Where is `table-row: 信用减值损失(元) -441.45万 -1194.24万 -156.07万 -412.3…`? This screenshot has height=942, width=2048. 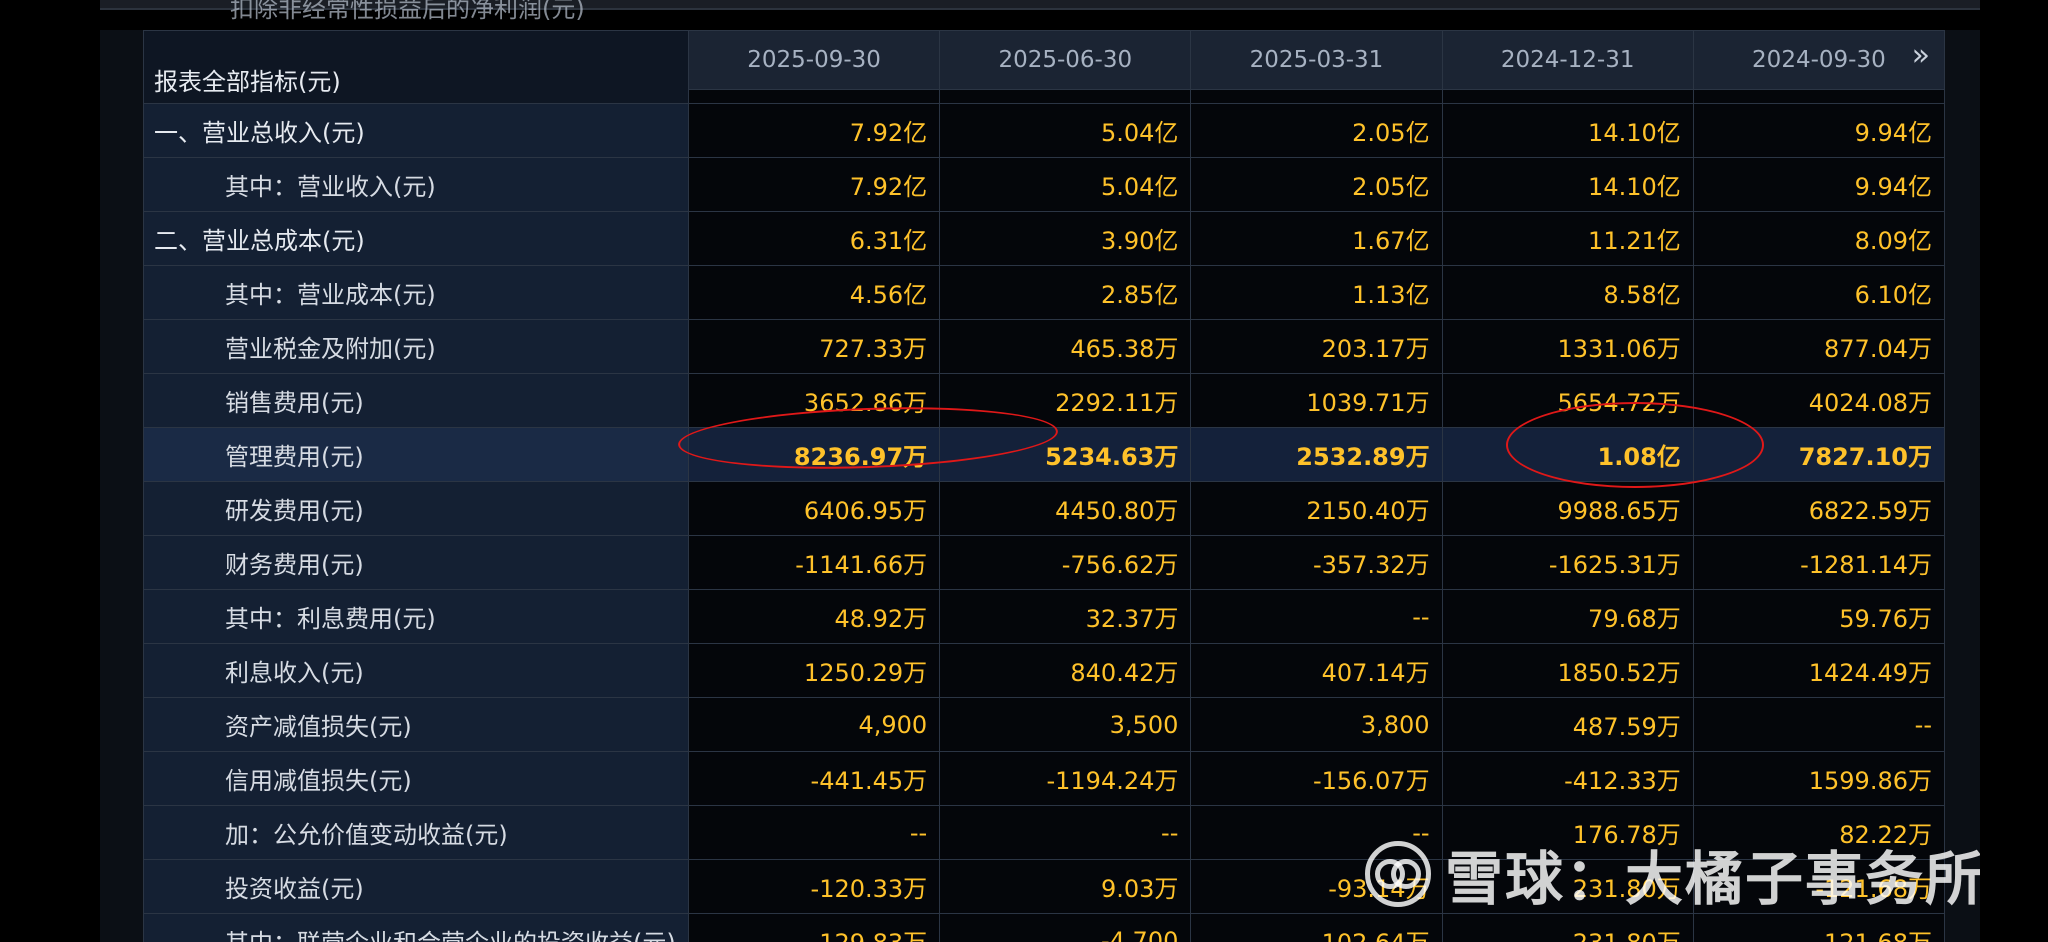
table-row: 信用减值损失(元) -441.45万 -1194.24万 -156.07万 -412.3… is located at coordinates (1044, 778).